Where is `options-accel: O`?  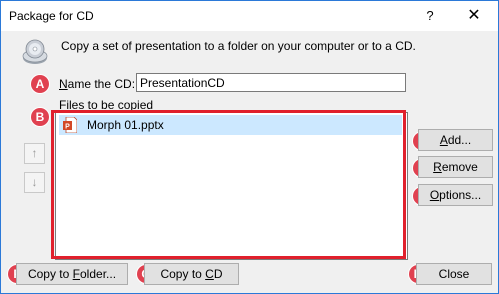
options-accel: O is located at coordinates (434, 195).